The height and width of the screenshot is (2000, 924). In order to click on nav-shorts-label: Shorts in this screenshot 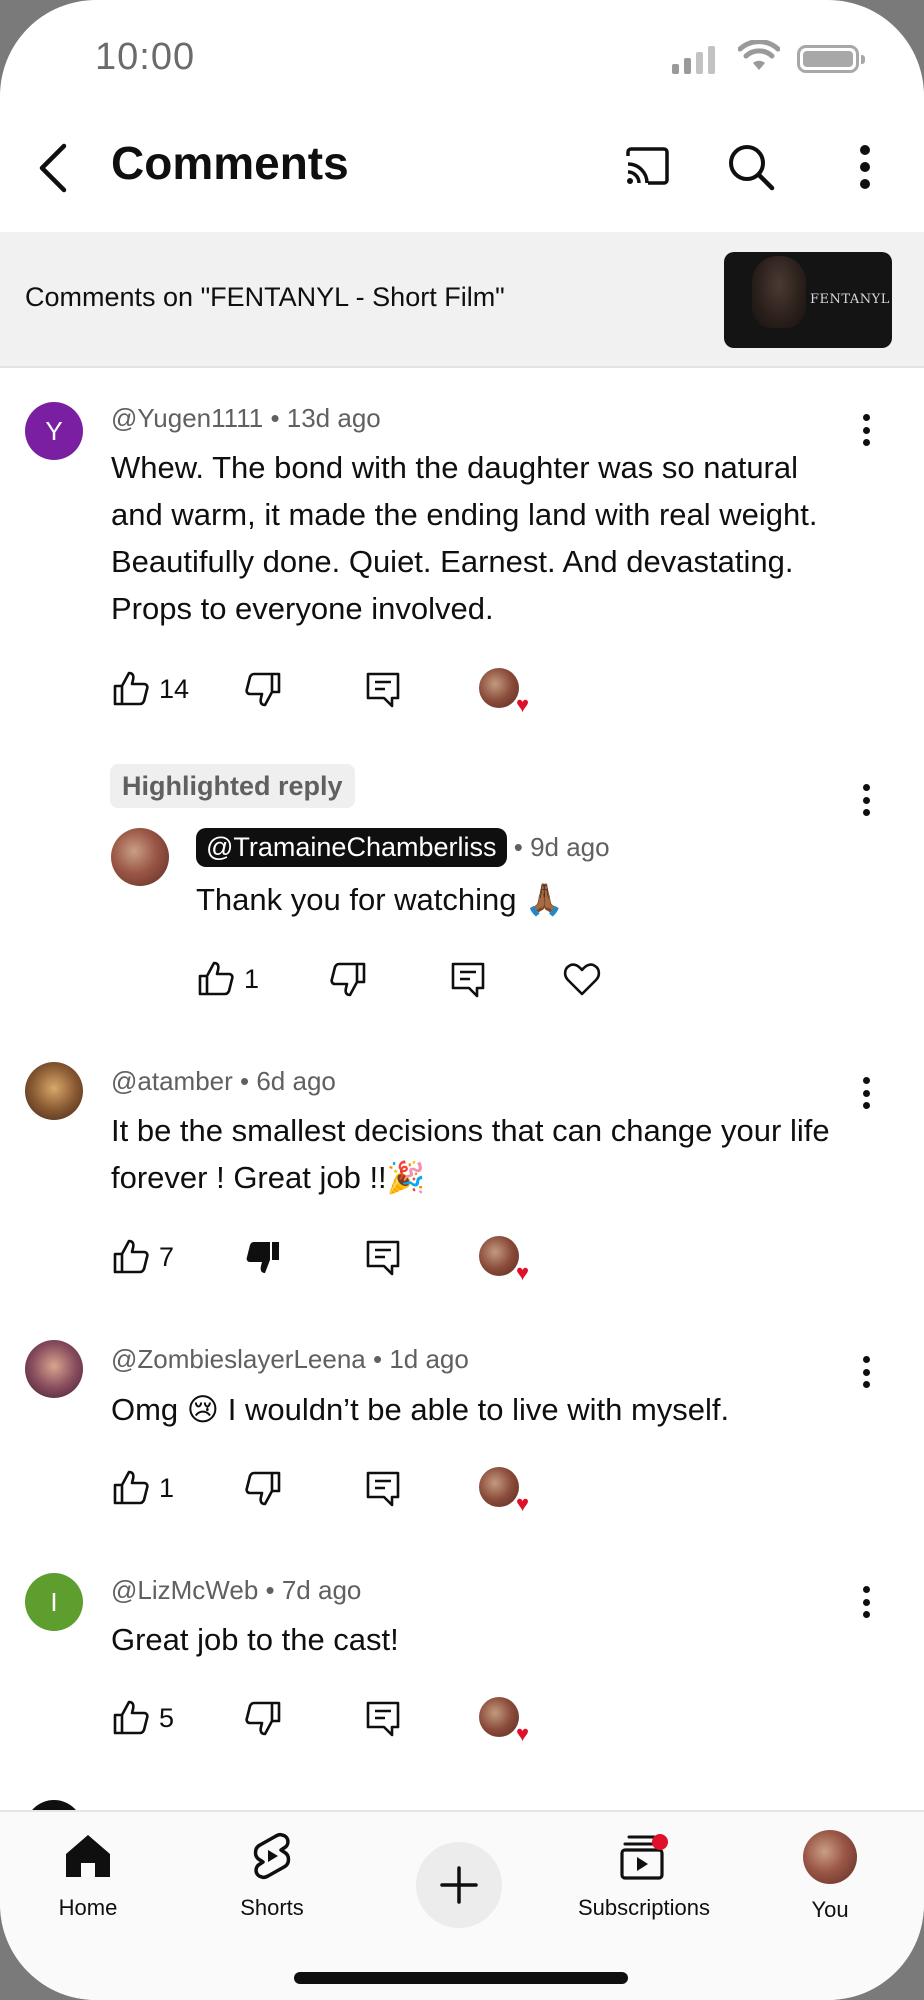, I will do `click(272, 1907)`.